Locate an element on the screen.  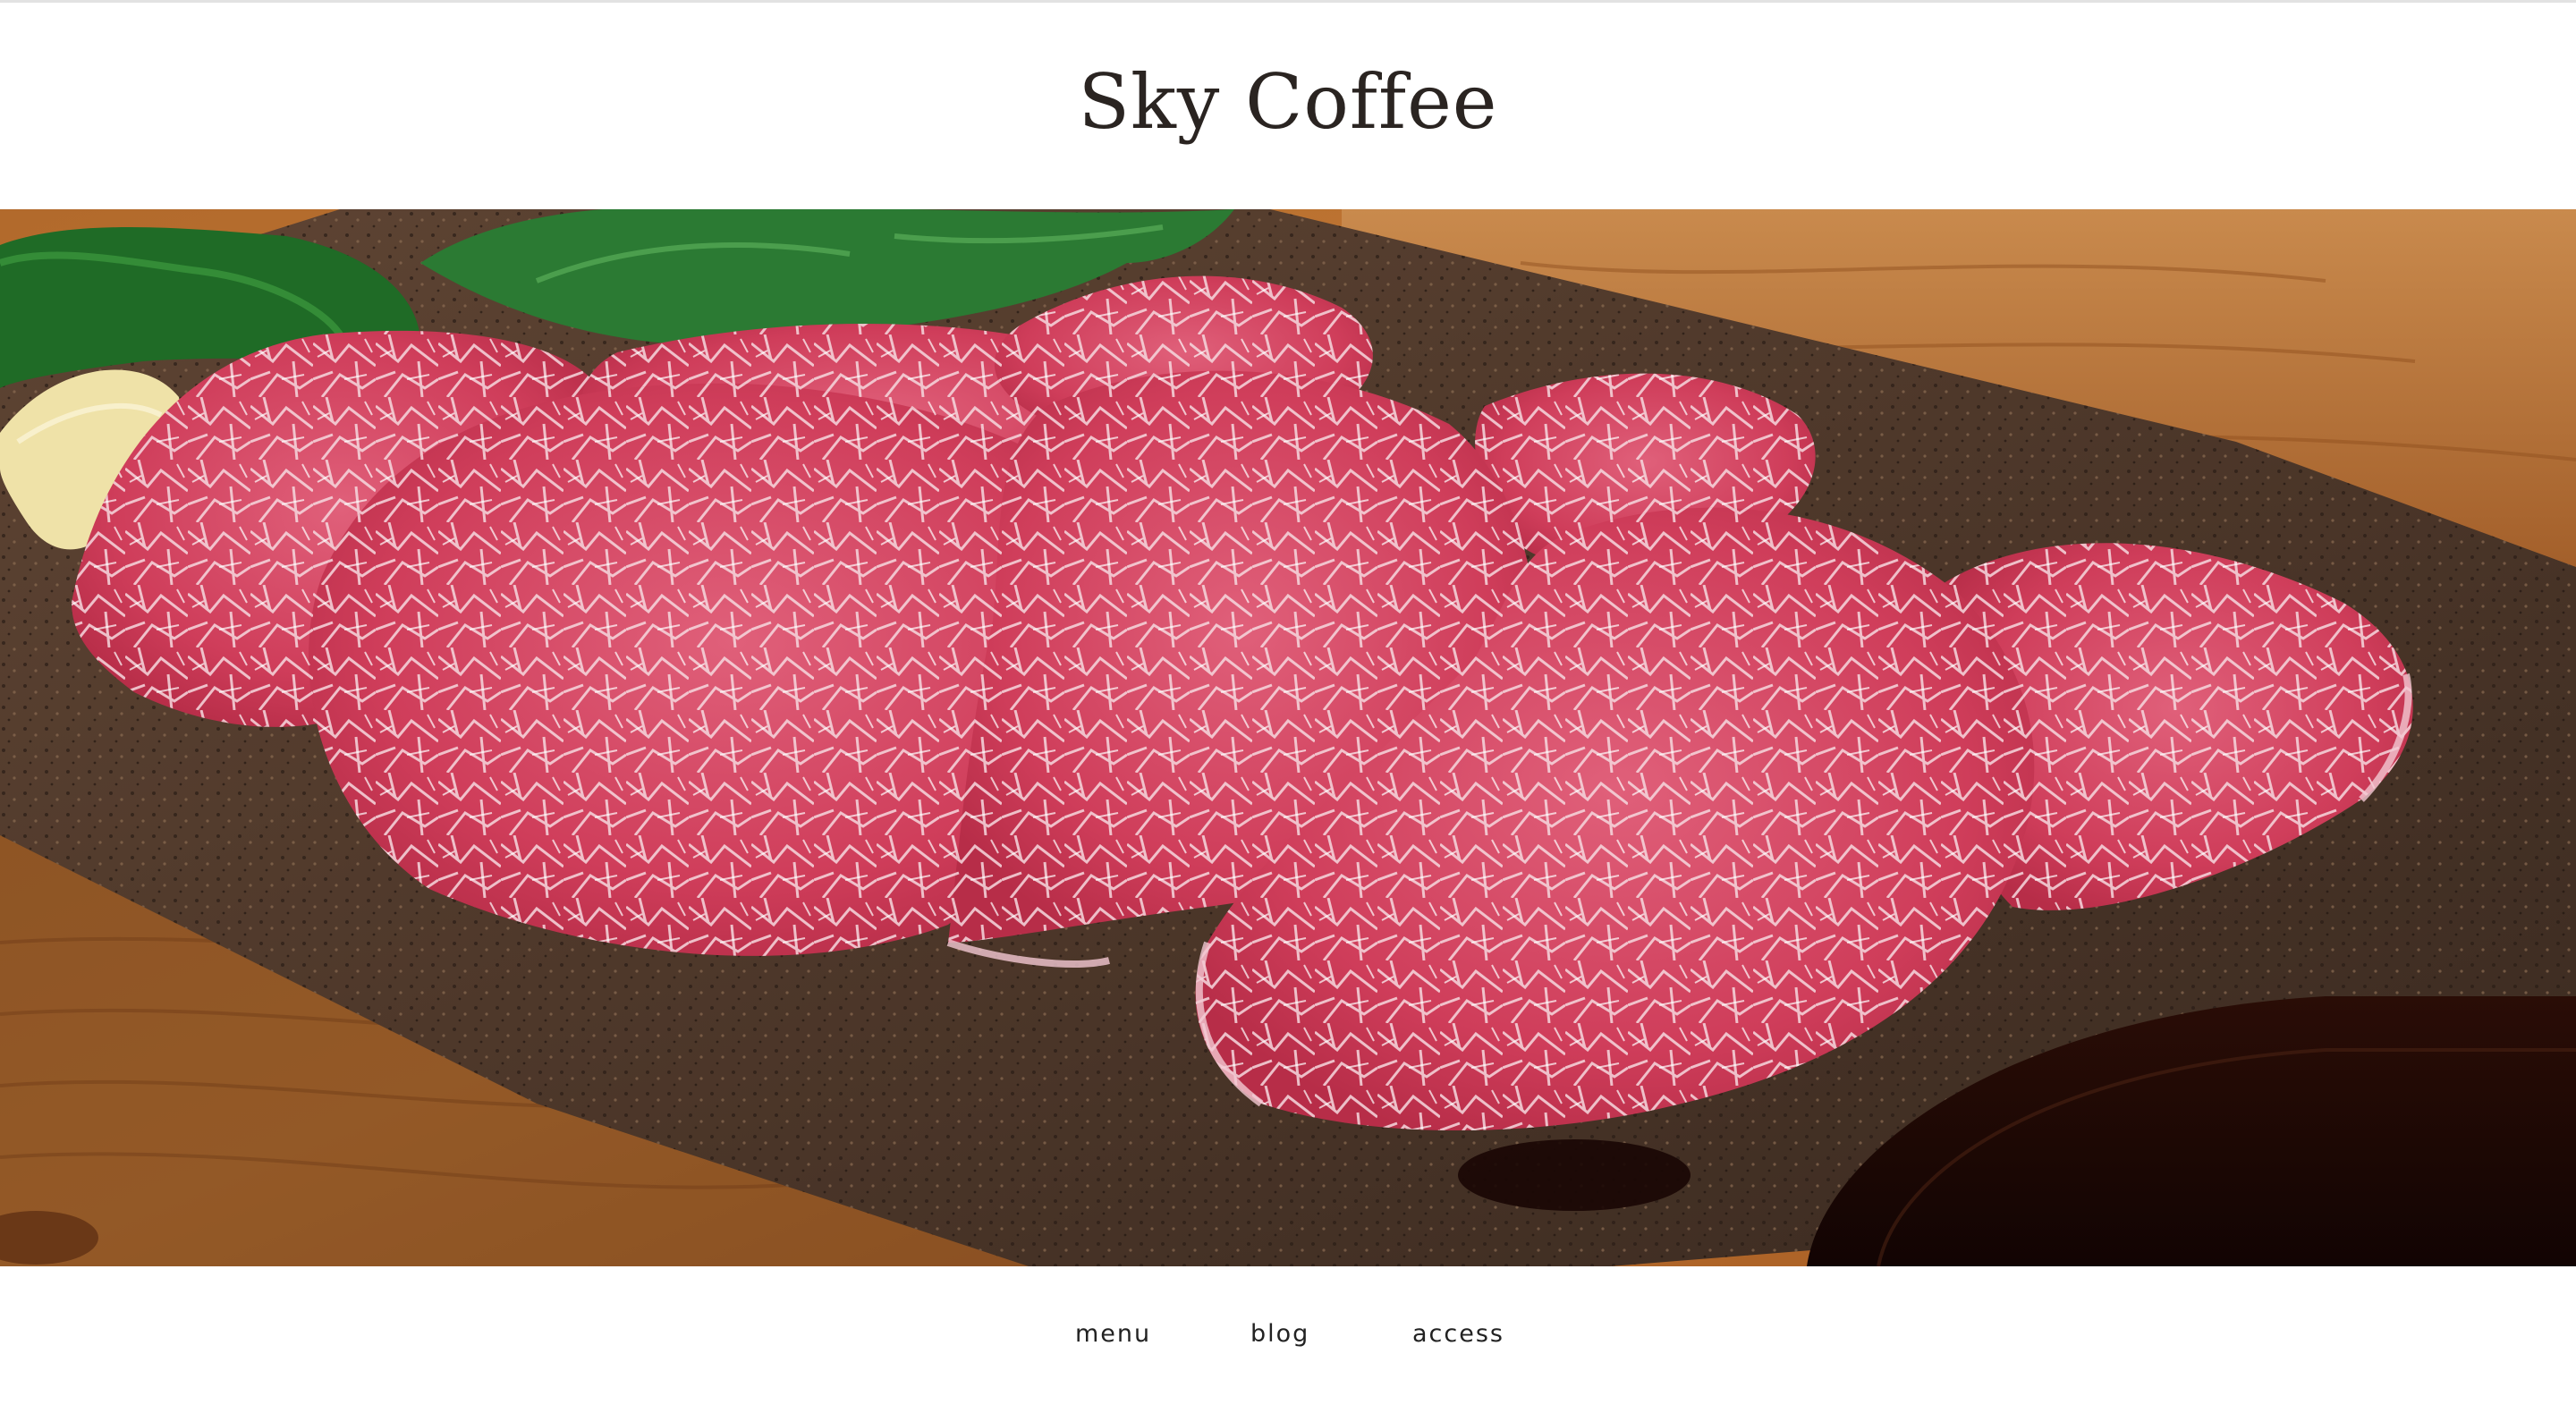
main-nav: menu blog access is located at coordinates (1288, 1339).